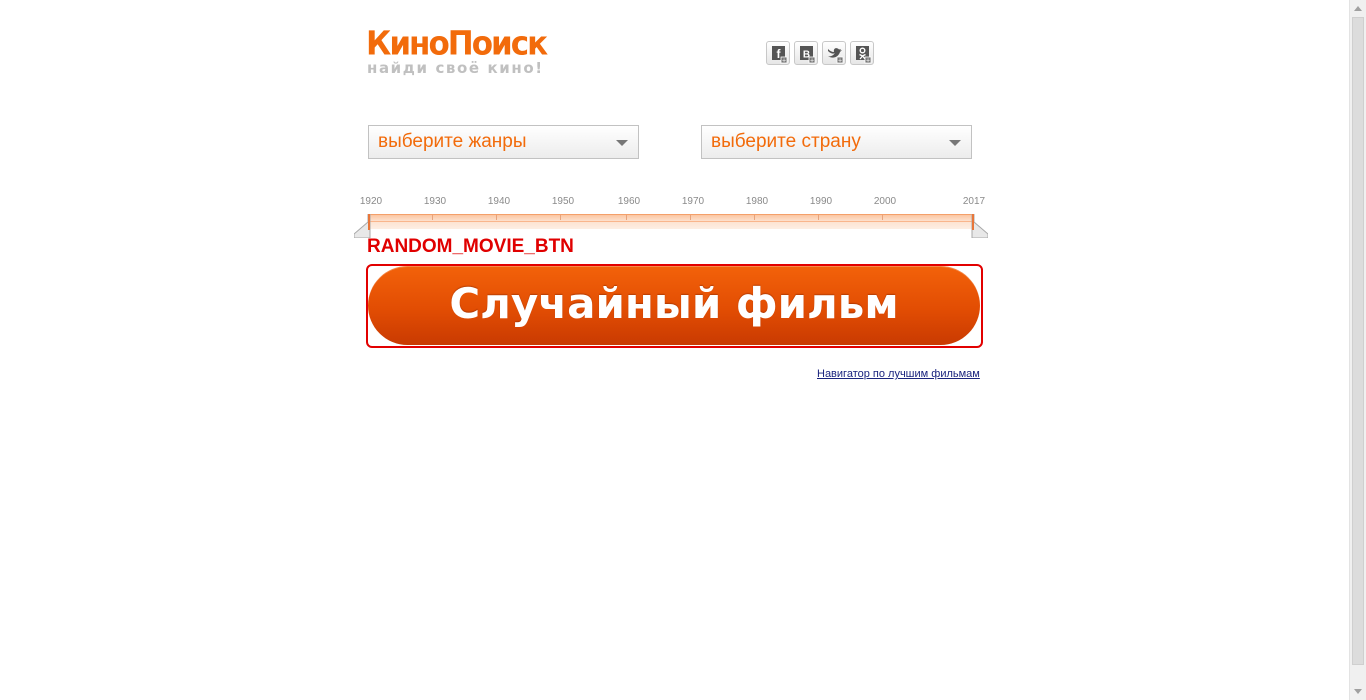  I want to click on vkontakte-share-button: B +, so click(806, 53).